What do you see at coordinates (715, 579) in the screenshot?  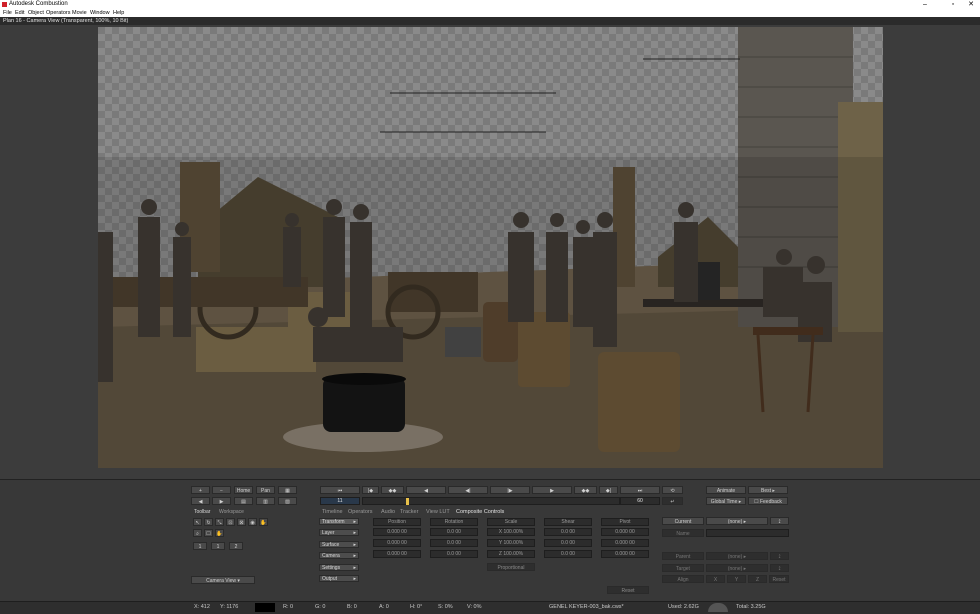 I see `align-x-button: X` at bounding box center [715, 579].